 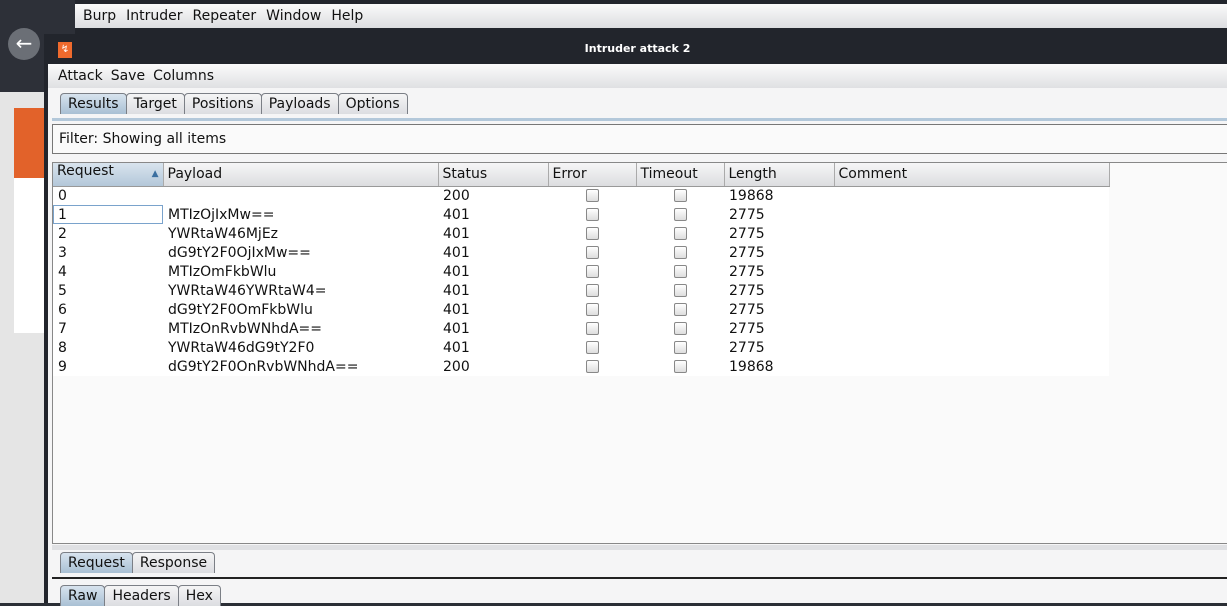 I want to click on menu-repeater: Repeater, so click(x=225, y=16).